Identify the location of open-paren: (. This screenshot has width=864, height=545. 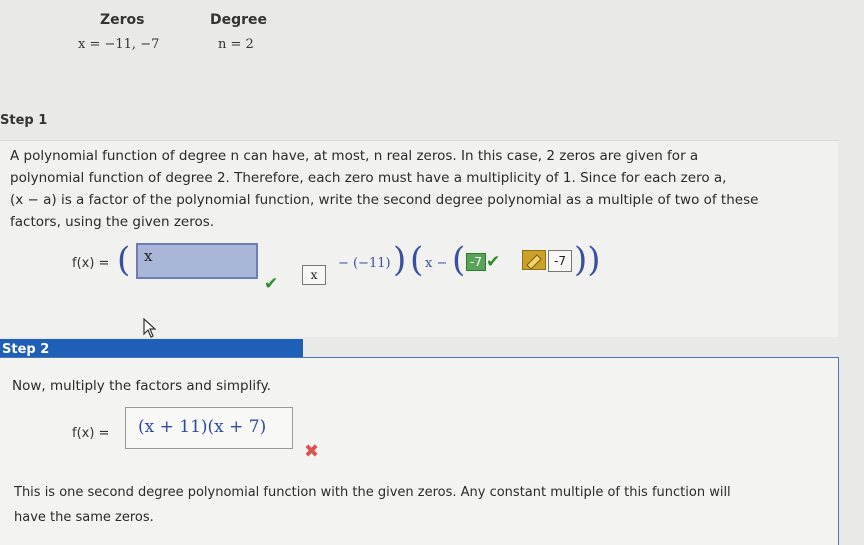
(124, 260).